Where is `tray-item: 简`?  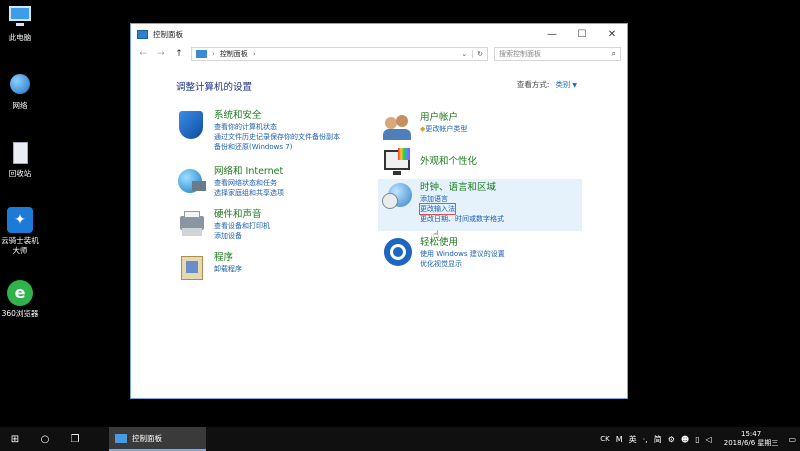 tray-item: 简 is located at coordinates (658, 439).